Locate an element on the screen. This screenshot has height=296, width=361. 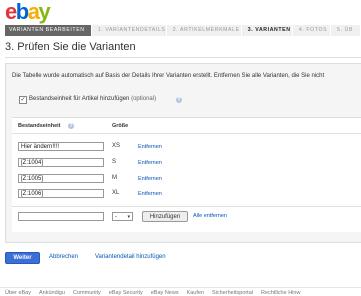
step-review: 5. Üb is located at coordinates (346, 30).